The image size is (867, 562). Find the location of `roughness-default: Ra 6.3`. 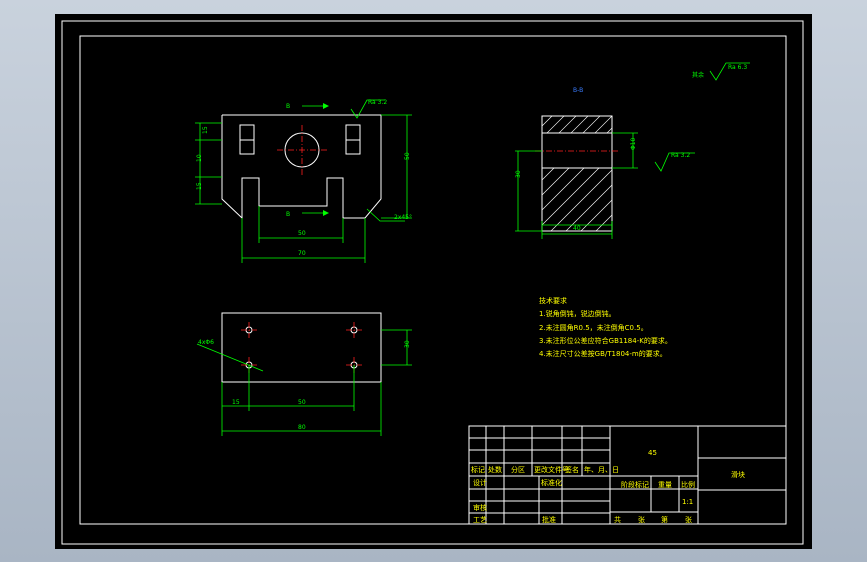

roughness-default: Ra 6.3 is located at coordinates (737, 67).